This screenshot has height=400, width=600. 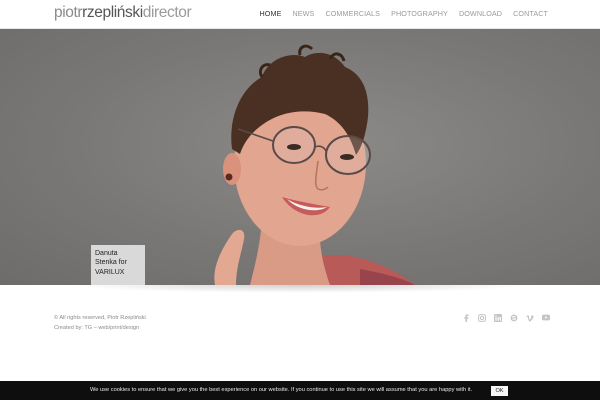 What do you see at coordinates (497, 317) in the screenshot?
I see `linkedin-icon` at bounding box center [497, 317].